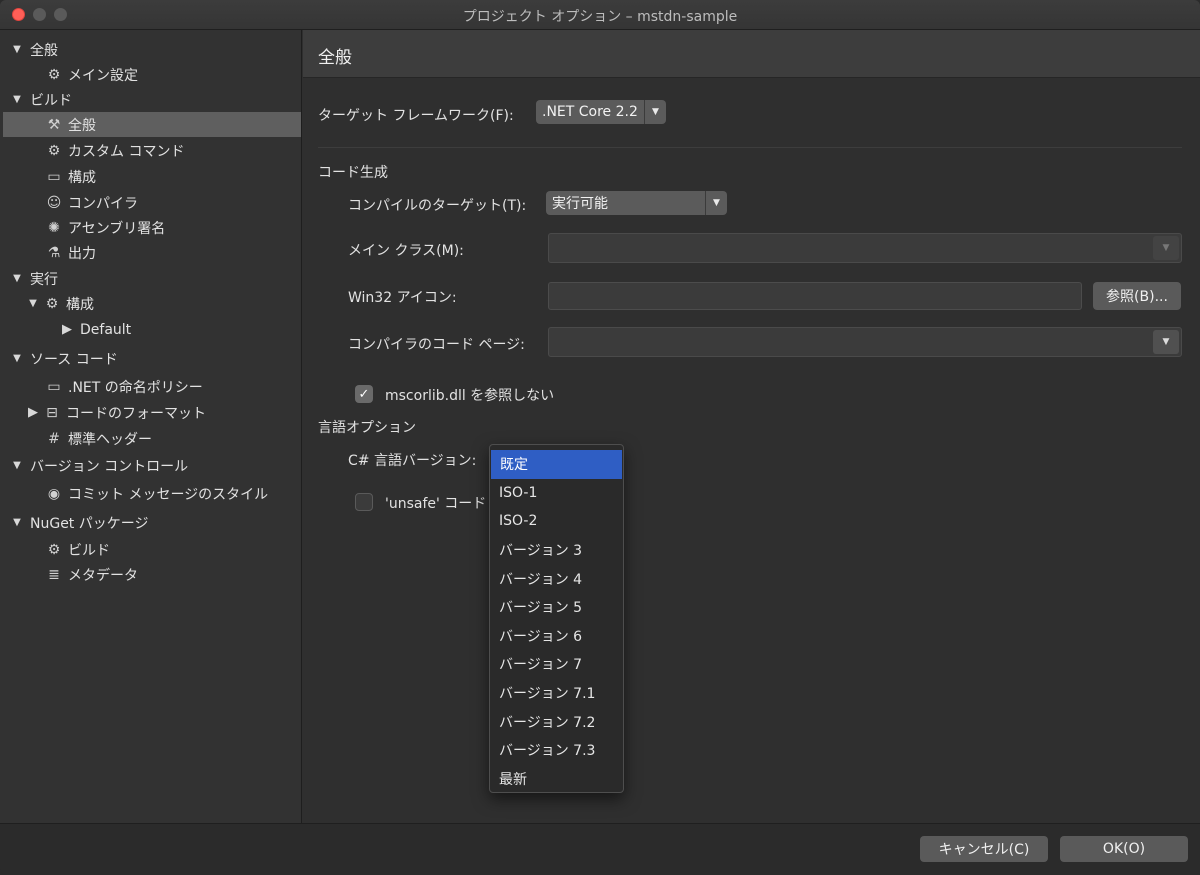 The image size is (1200, 875). Describe the element at coordinates (580, 204) in the screenshot. I see `compile-target-value: 実行可能` at that location.